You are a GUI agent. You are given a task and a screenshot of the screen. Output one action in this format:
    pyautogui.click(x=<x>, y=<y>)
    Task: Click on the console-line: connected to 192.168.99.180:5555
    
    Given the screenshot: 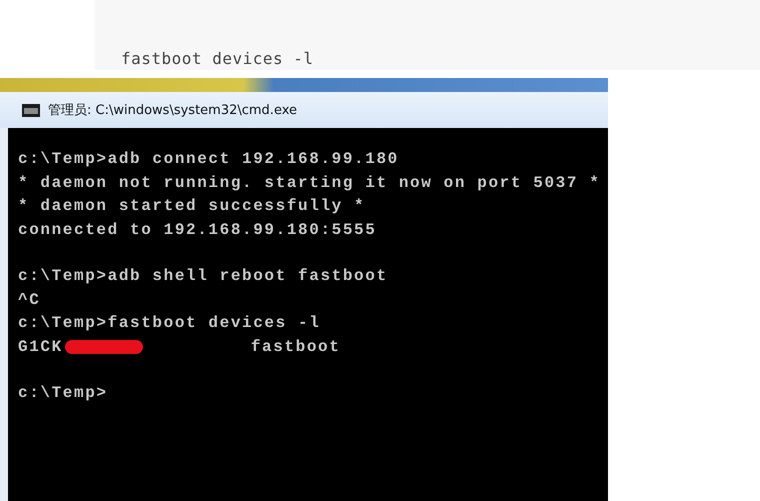 What is the action you would take?
    pyautogui.click(x=198, y=230)
    